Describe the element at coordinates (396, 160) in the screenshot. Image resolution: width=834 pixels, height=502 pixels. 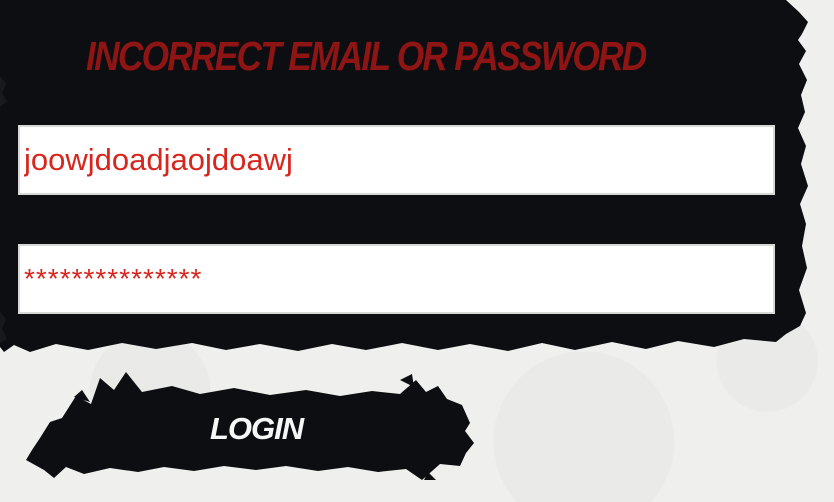
I see `email-input` at that location.